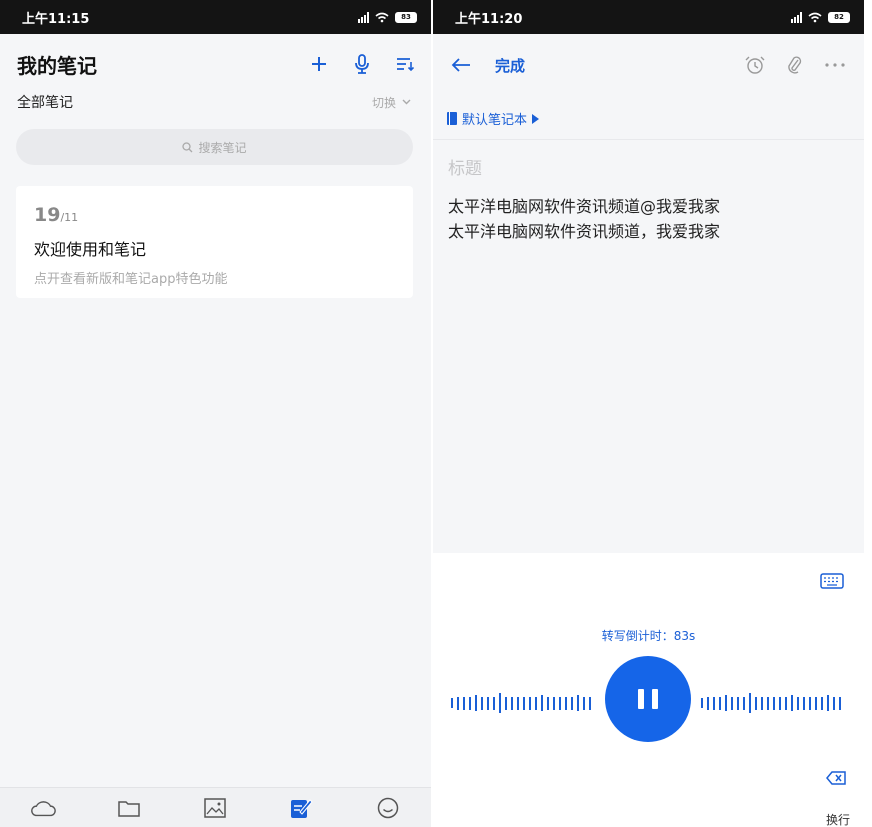 The width and height of the screenshot is (872, 827). I want to click on divider, so click(648, 139).